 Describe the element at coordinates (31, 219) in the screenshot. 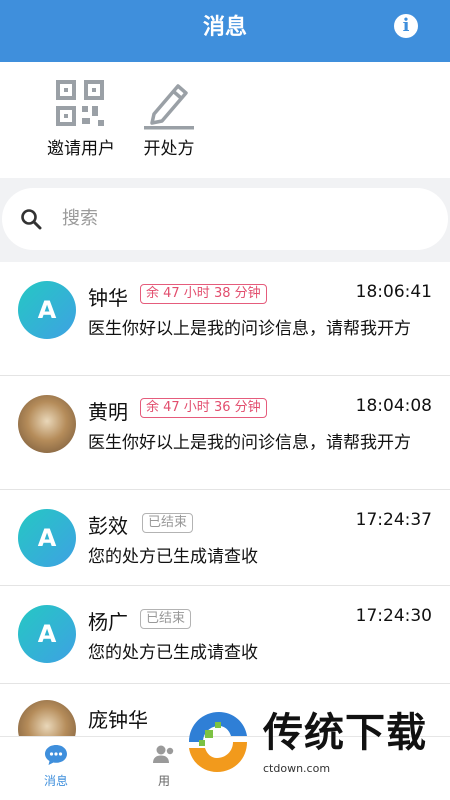

I see `search-icon` at that location.